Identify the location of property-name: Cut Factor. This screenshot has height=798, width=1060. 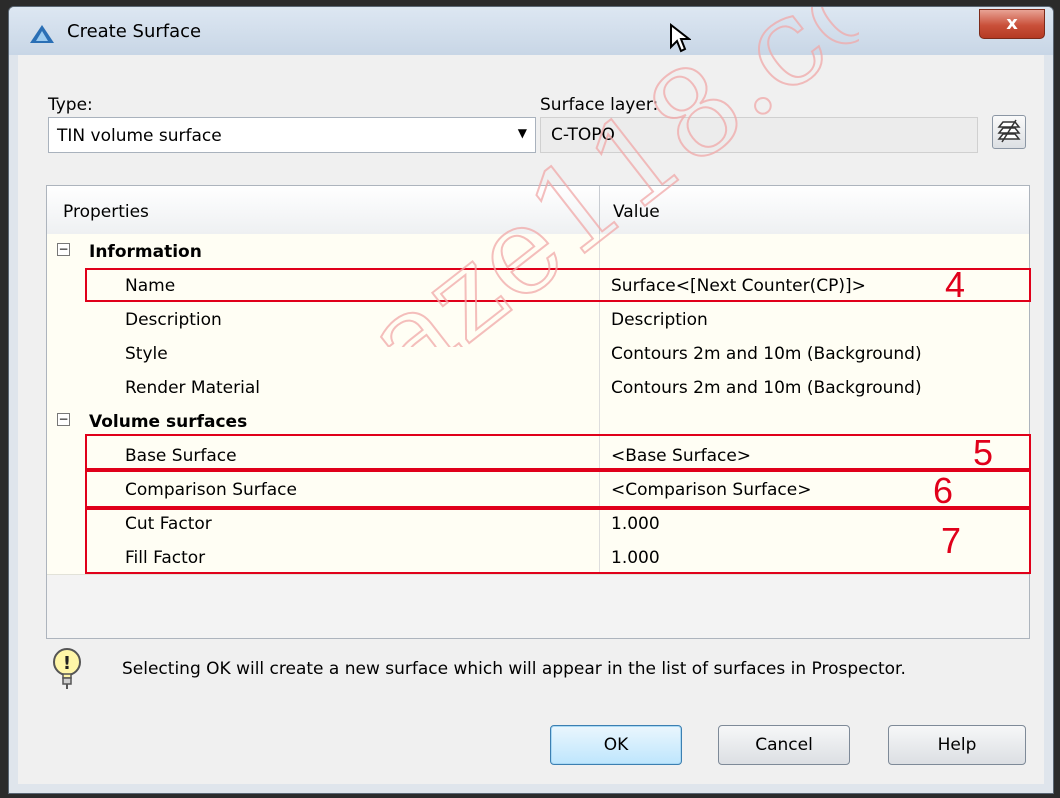
(168, 524).